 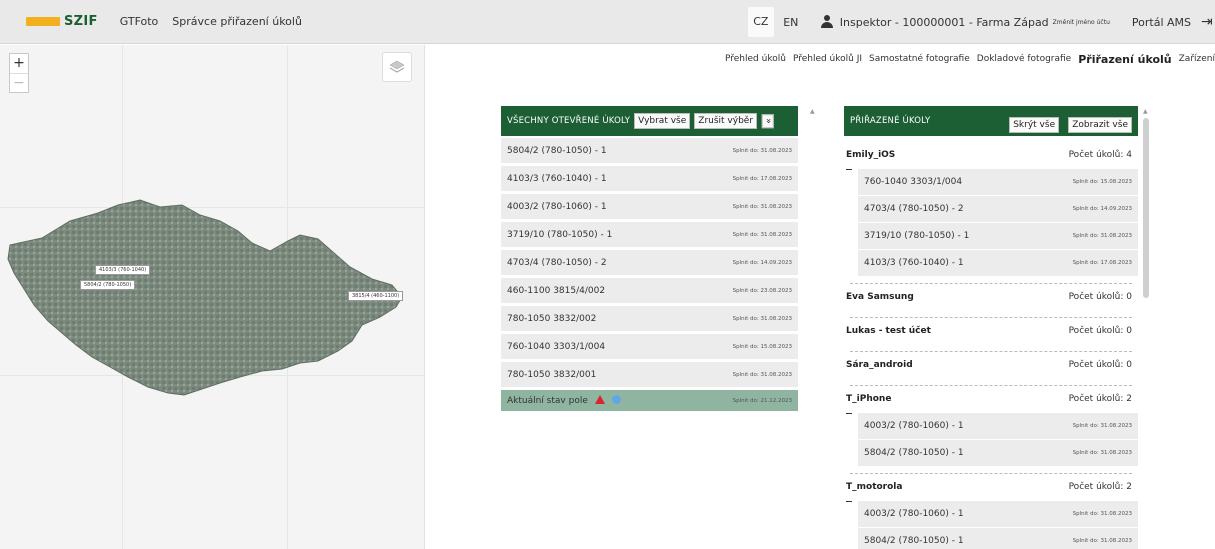 I want to click on hide-all-button: Skrýt vše, so click(x=1034, y=124).